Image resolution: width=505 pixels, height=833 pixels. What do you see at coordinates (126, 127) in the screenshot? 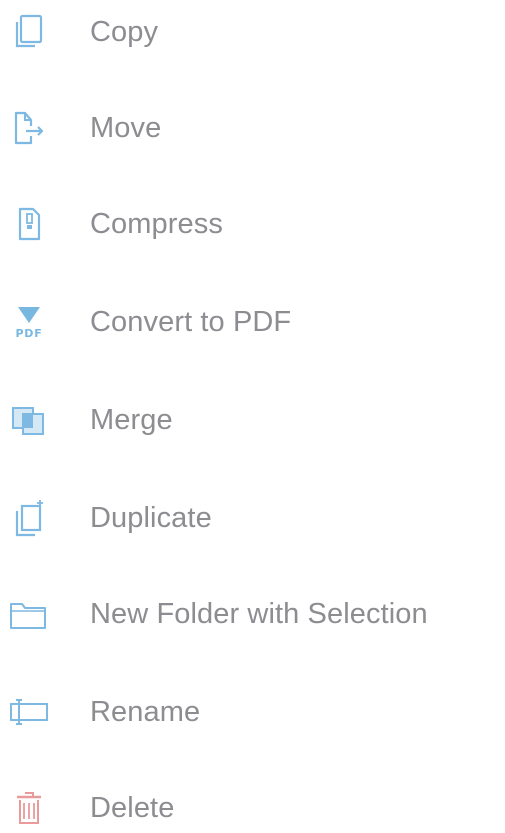
I see `menu-item-label: Move` at bounding box center [126, 127].